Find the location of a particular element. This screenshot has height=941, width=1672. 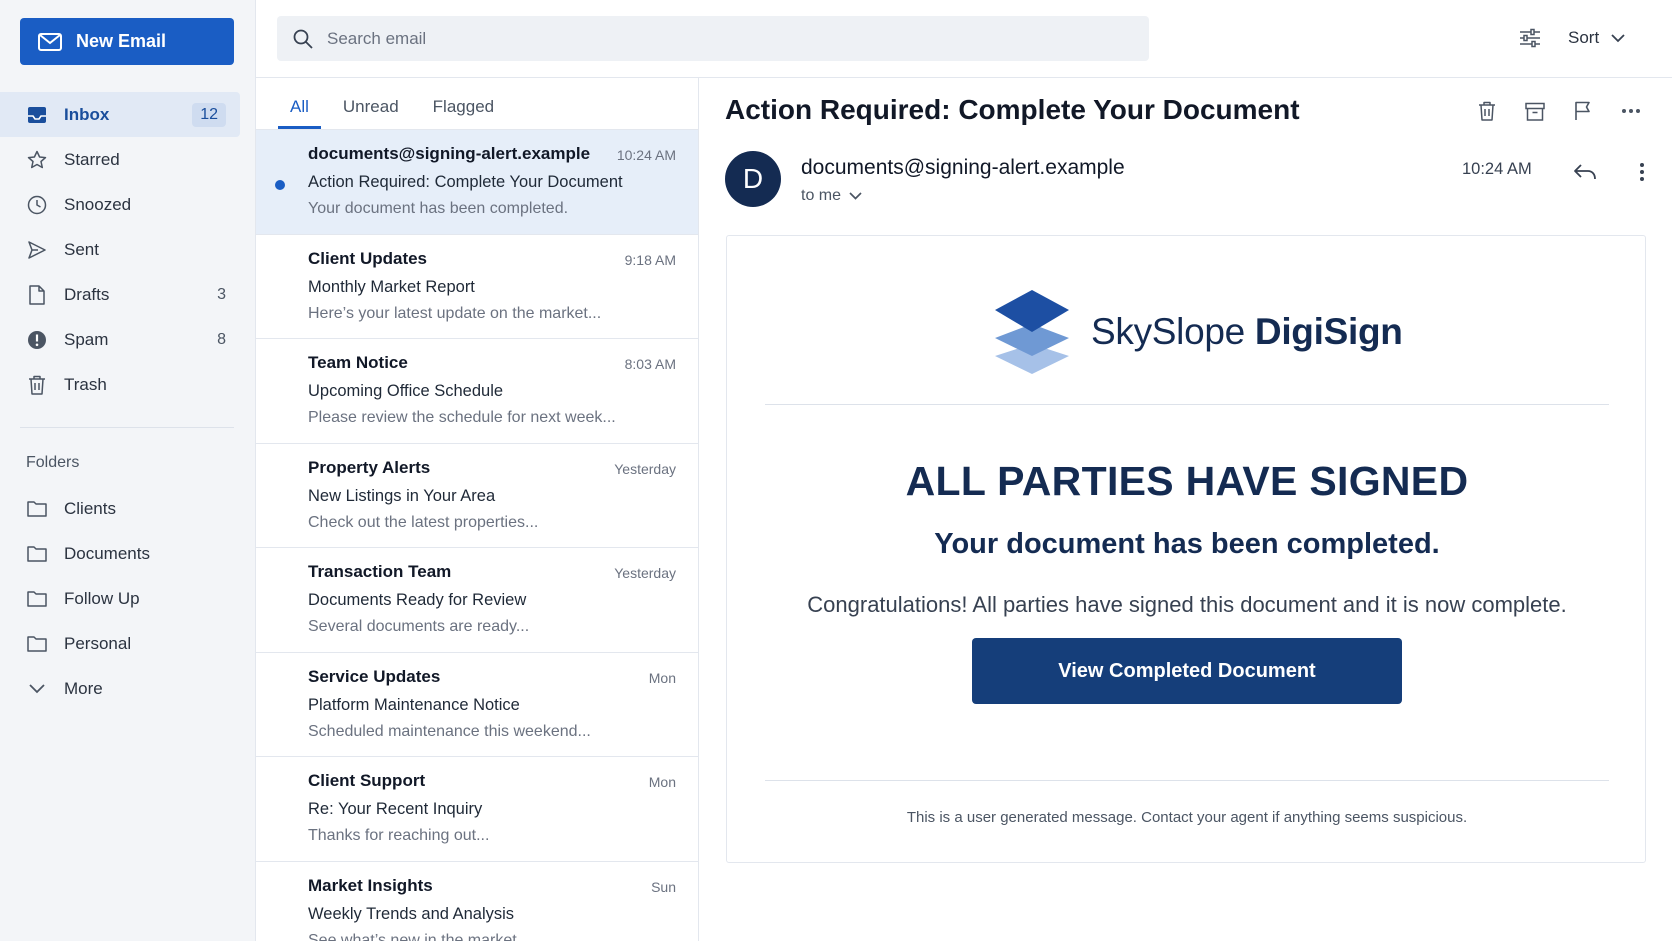

message-menu-button is located at coordinates (1642, 172).